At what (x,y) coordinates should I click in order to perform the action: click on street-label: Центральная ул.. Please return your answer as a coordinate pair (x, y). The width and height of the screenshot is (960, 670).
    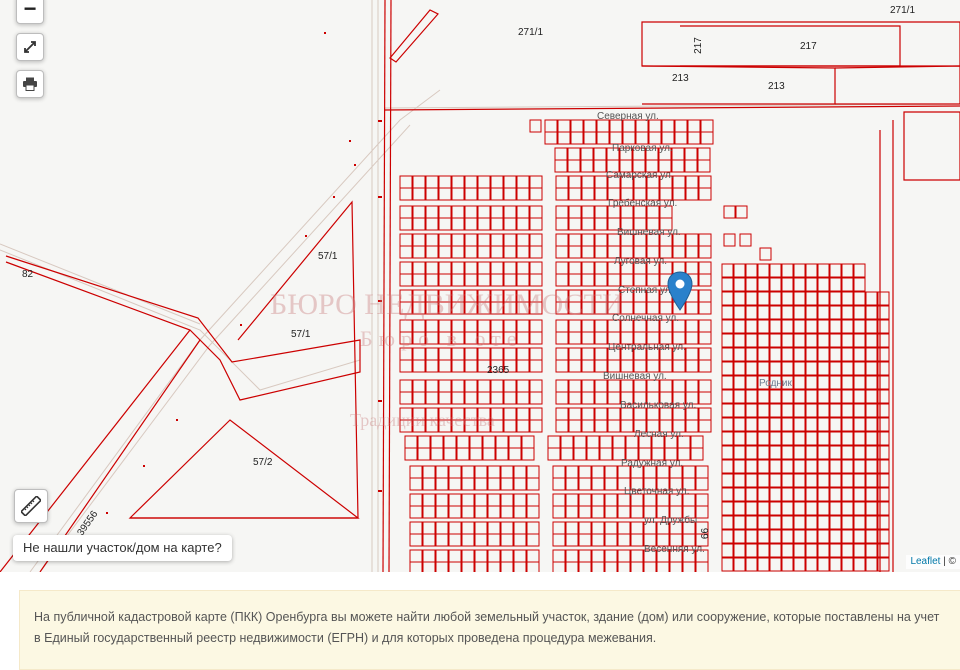
    Looking at the image, I should click on (647, 347).